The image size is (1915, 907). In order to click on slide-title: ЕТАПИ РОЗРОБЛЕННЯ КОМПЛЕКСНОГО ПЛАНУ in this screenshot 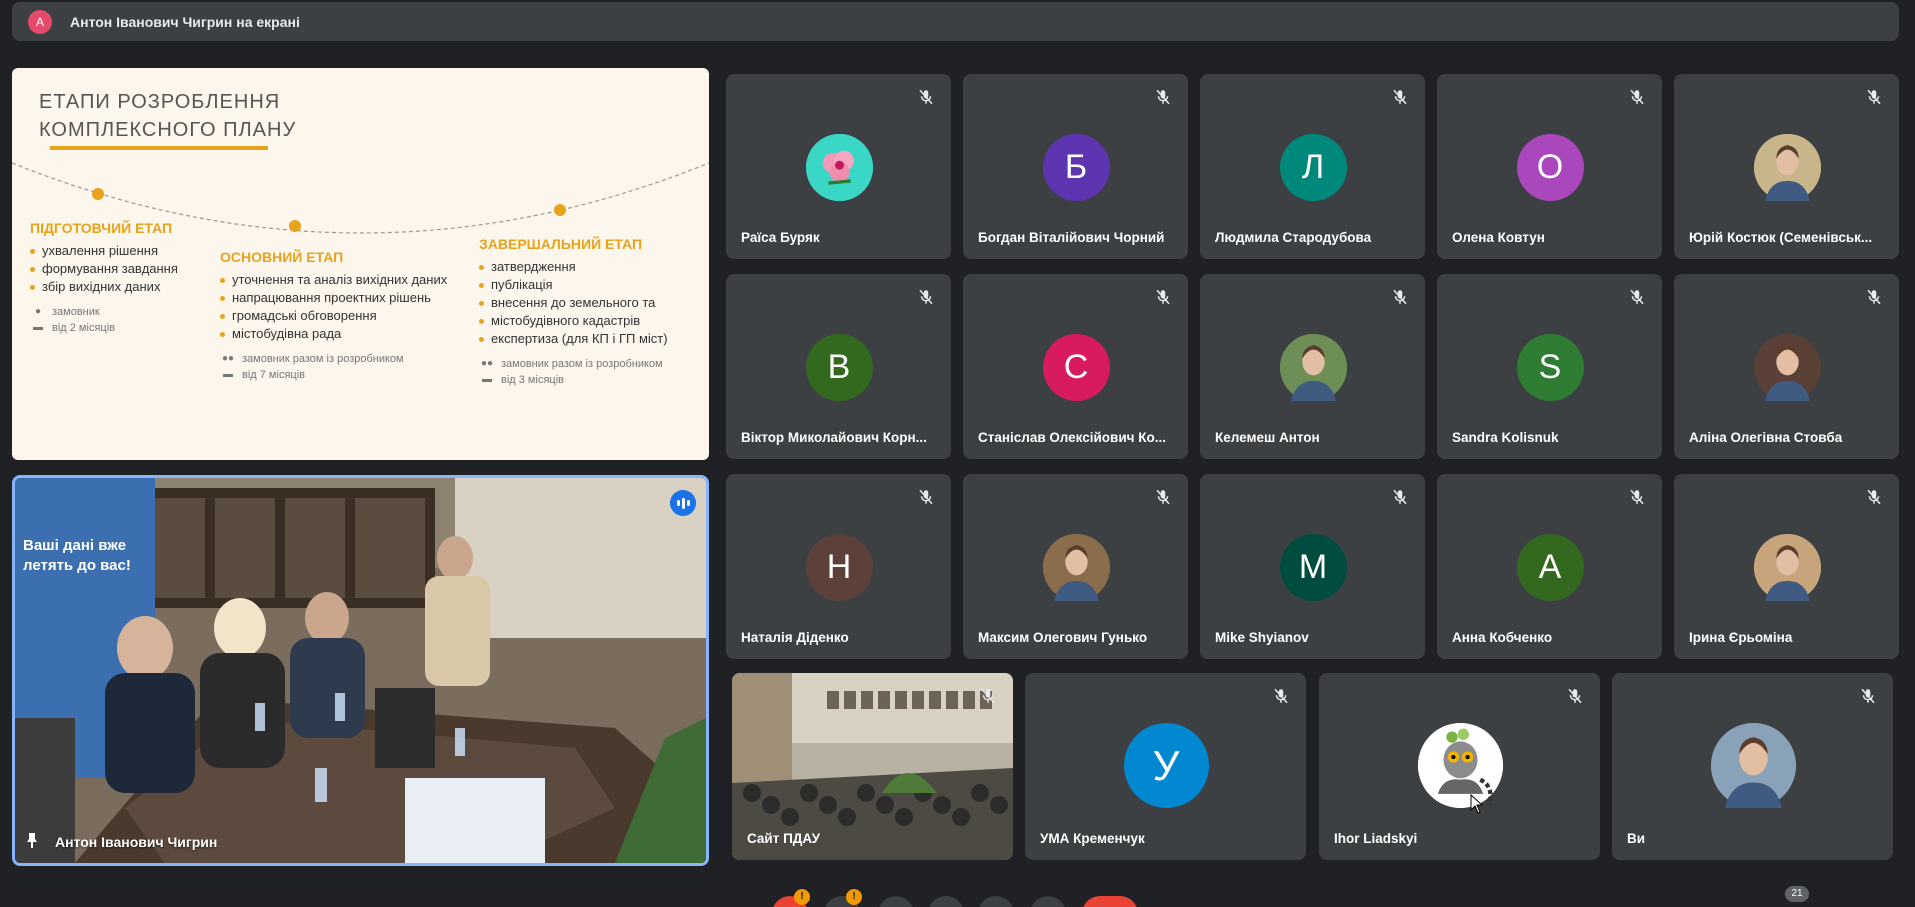, I will do `click(199, 116)`.